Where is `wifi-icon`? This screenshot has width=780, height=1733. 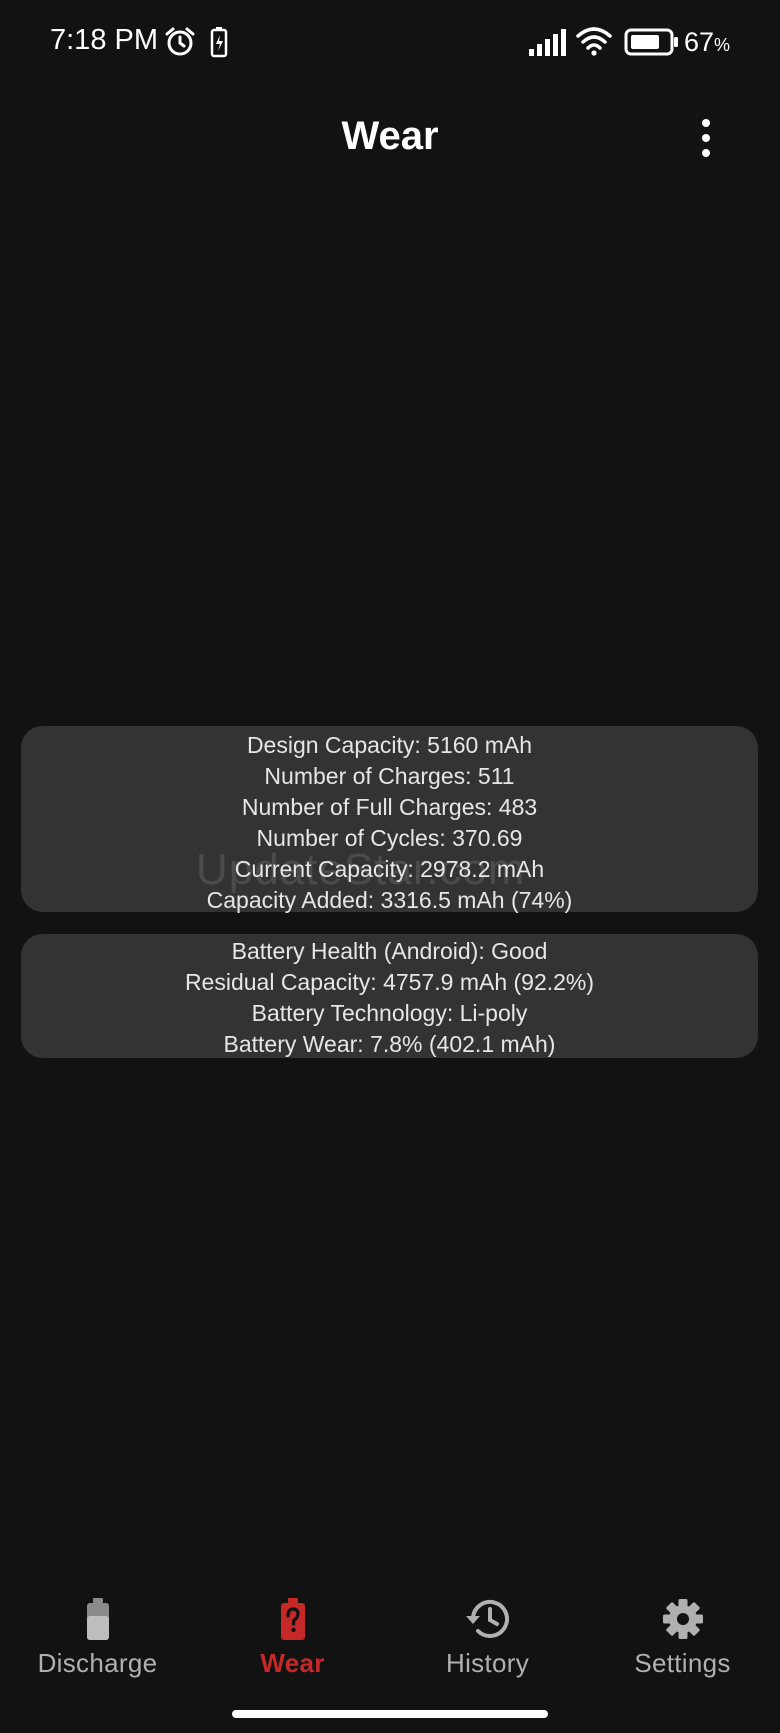
wifi-icon is located at coordinates (594, 43).